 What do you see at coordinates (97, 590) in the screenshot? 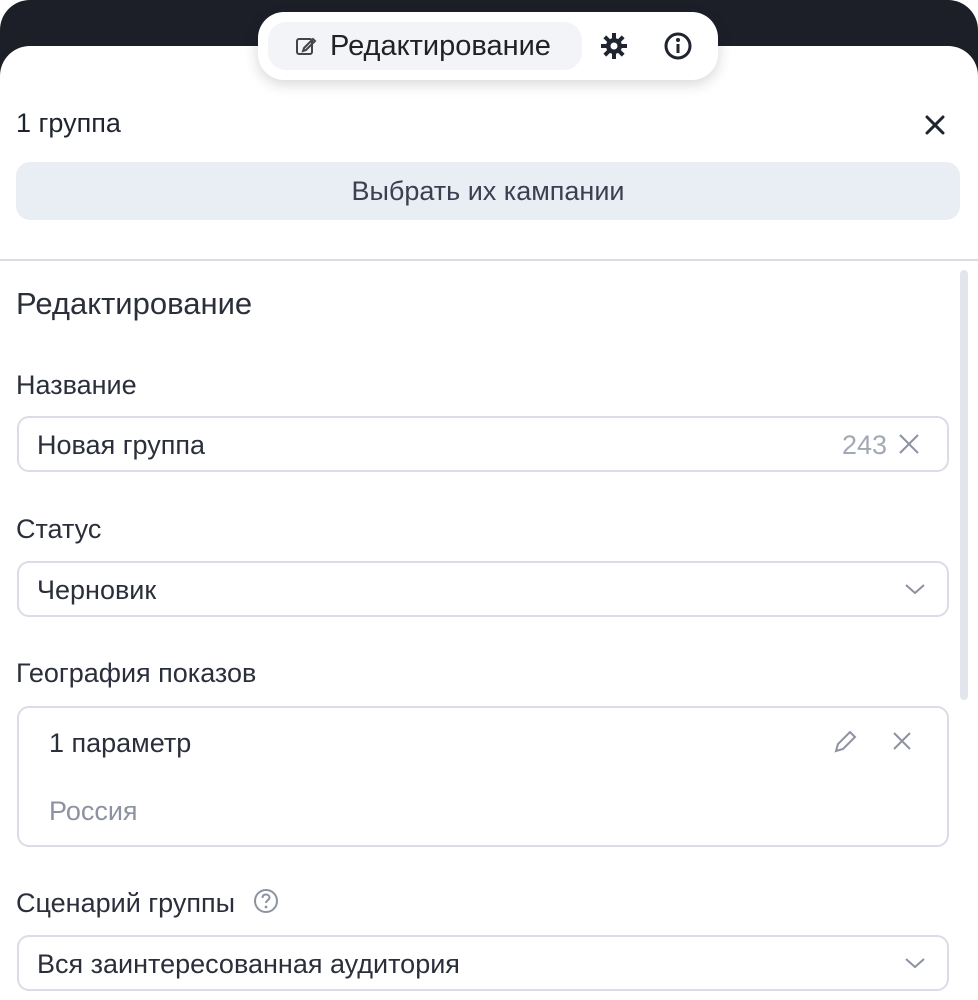
I see `status-value: Черновик` at bounding box center [97, 590].